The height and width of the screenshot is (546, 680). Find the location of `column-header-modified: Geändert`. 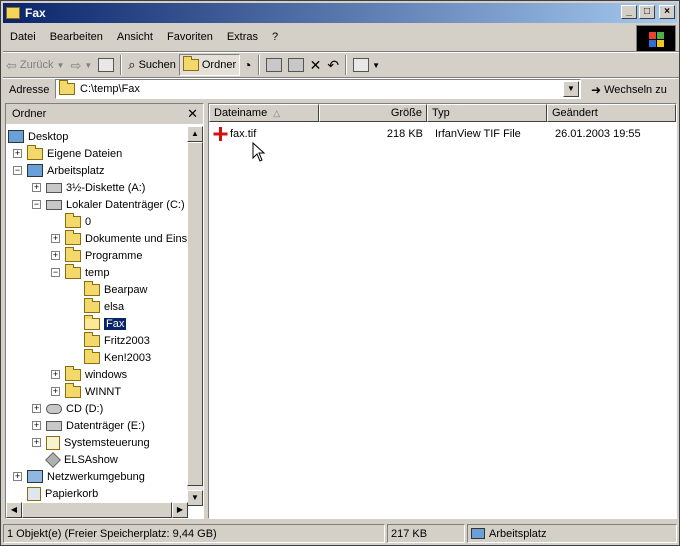

column-header-modified: Geändert is located at coordinates (611, 113).